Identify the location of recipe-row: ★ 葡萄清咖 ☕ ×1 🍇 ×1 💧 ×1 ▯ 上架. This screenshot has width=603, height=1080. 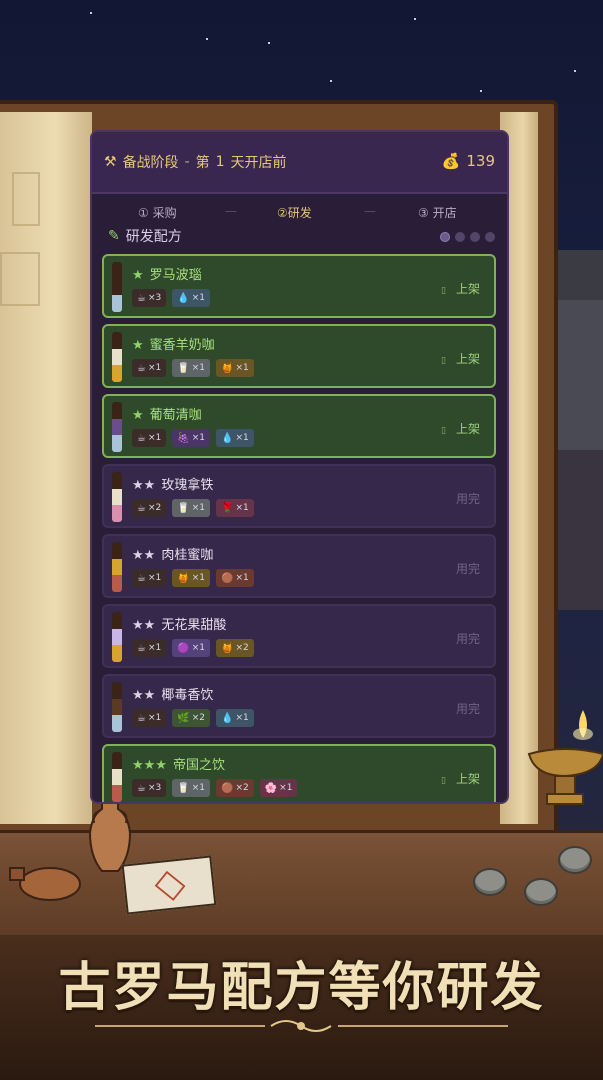
(299, 426).